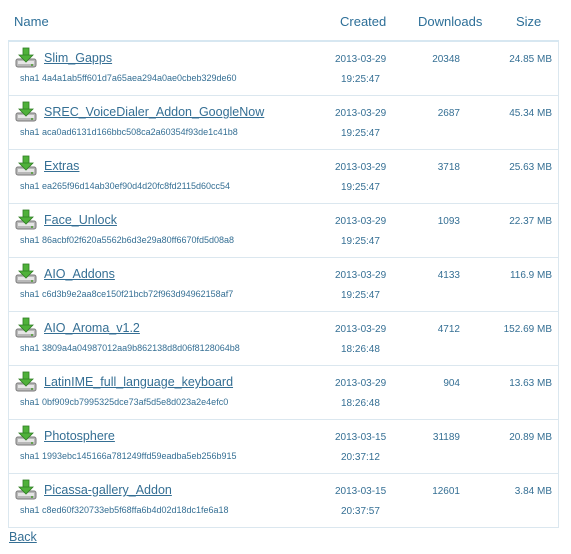 This screenshot has width=571, height=554. Describe the element at coordinates (528, 21) in the screenshot. I see `column-header-size: Size` at that location.